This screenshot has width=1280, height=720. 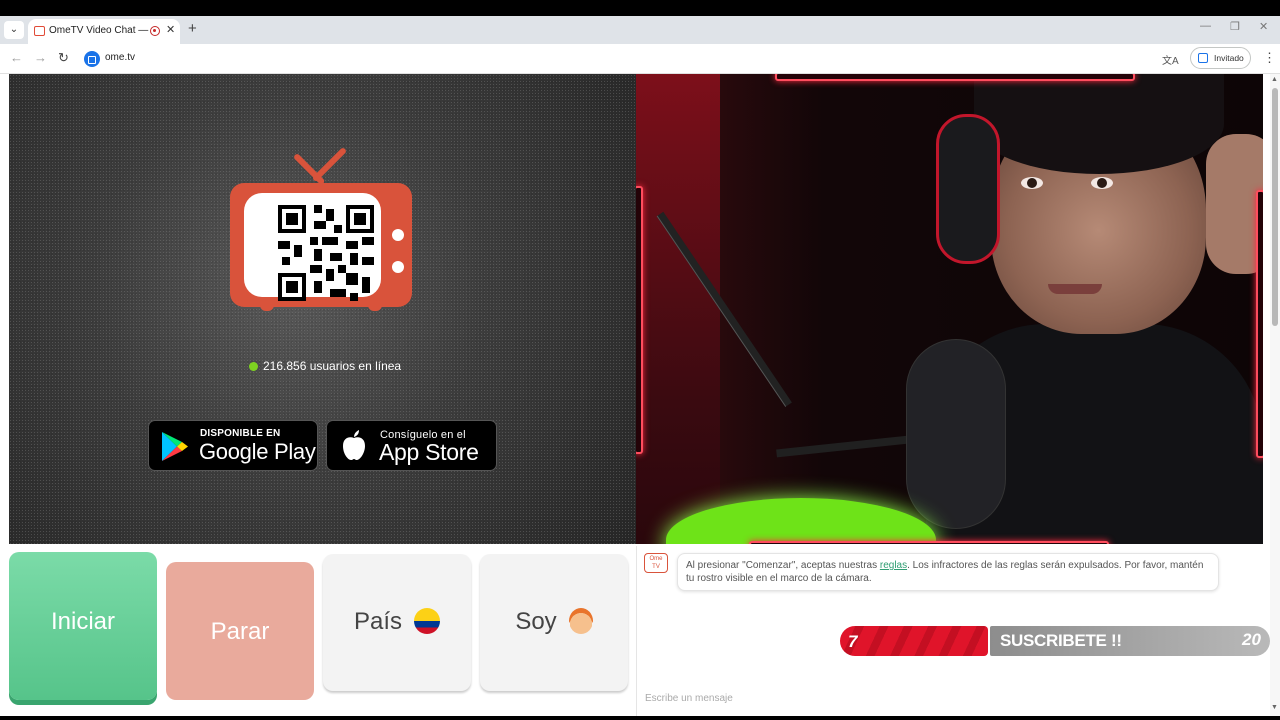 What do you see at coordinates (536, 621) in the screenshot?
I see `gender-label: Soy` at bounding box center [536, 621].